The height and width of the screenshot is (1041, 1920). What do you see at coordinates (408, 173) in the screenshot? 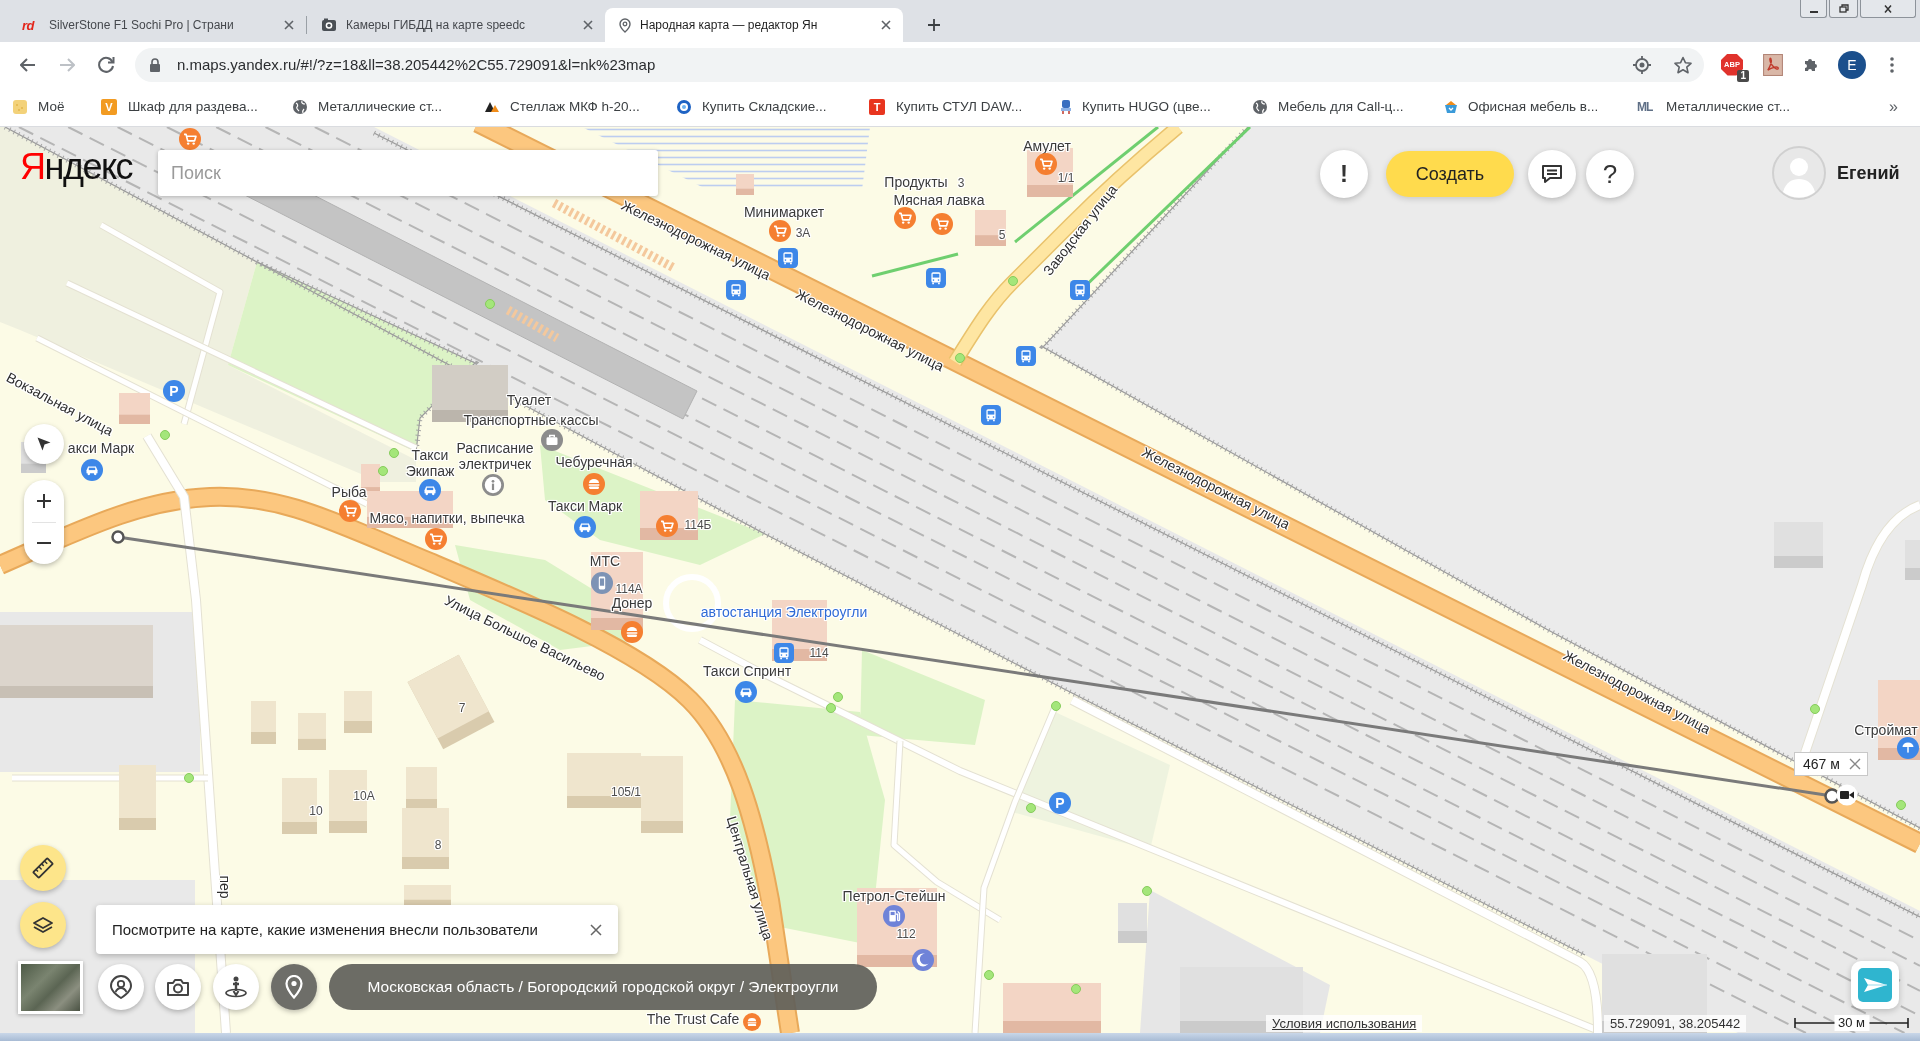
I see `search-field: Поиск` at bounding box center [408, 173].